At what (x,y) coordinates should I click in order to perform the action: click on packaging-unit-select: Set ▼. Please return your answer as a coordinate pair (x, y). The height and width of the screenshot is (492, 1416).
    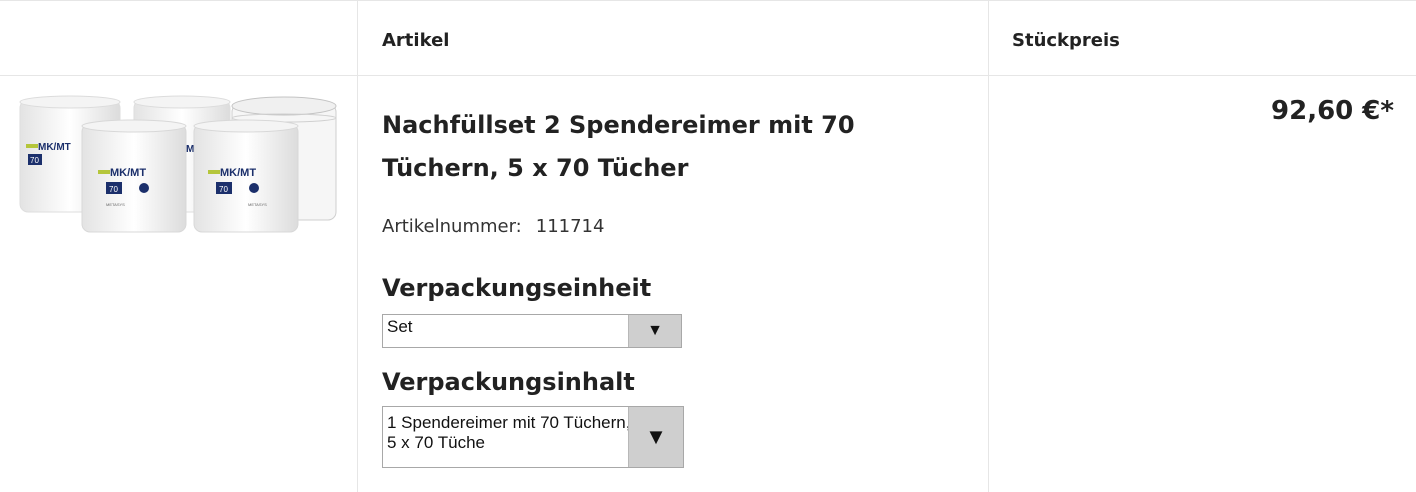
    Looking at the image, I should click on (532, 331).